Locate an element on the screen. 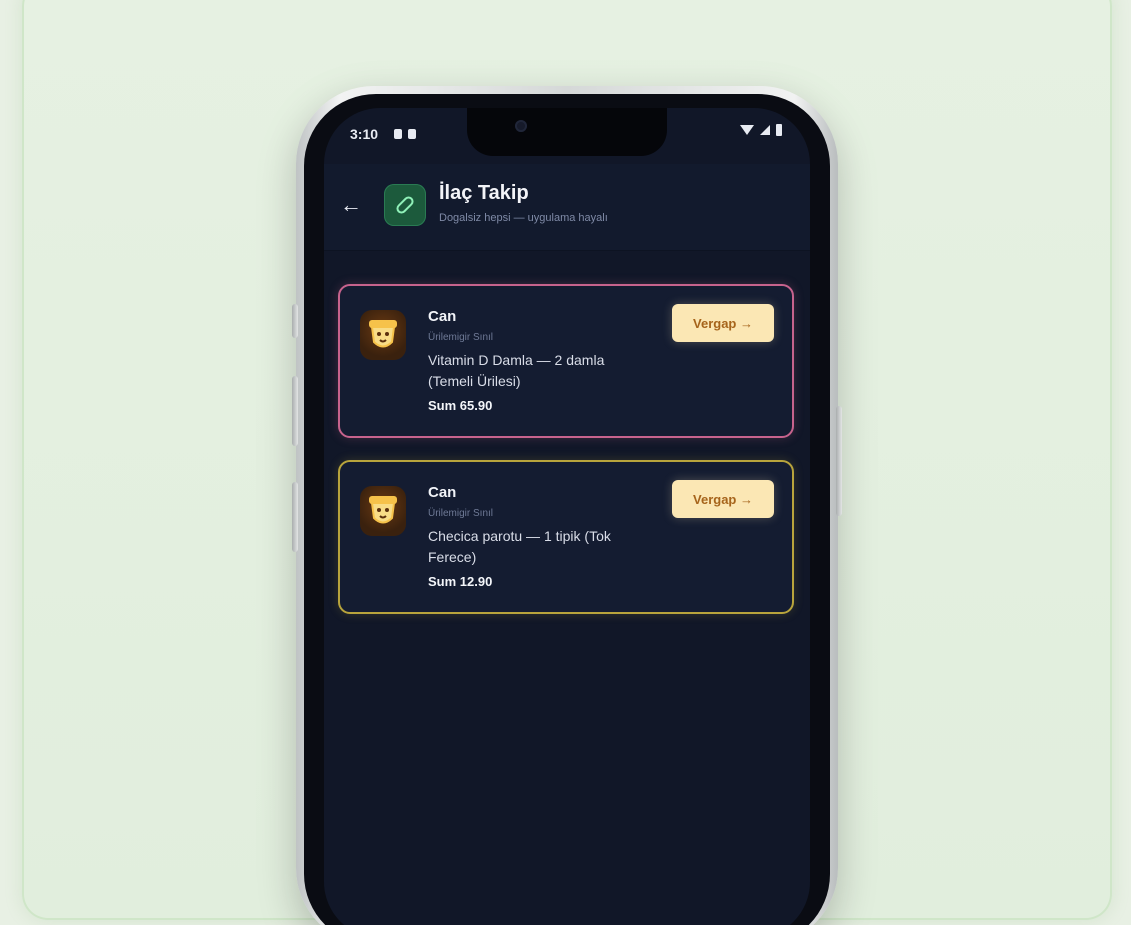 This screenshot has width=1131, height=925. notification-icon is located at coordinates (398, 134).